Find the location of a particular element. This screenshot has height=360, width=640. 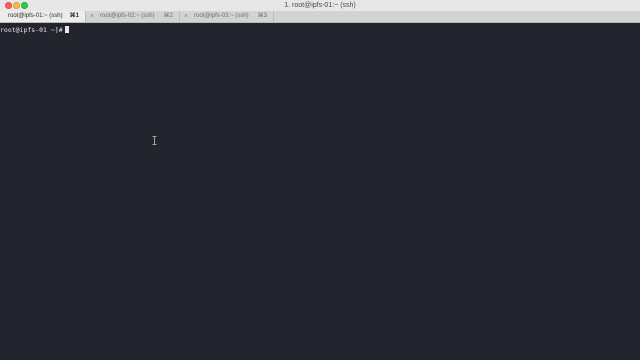

tab-ipfs-03: × root@ipfs-03:~ (ssh) ⌘3 is located at coordinates (227, 16).